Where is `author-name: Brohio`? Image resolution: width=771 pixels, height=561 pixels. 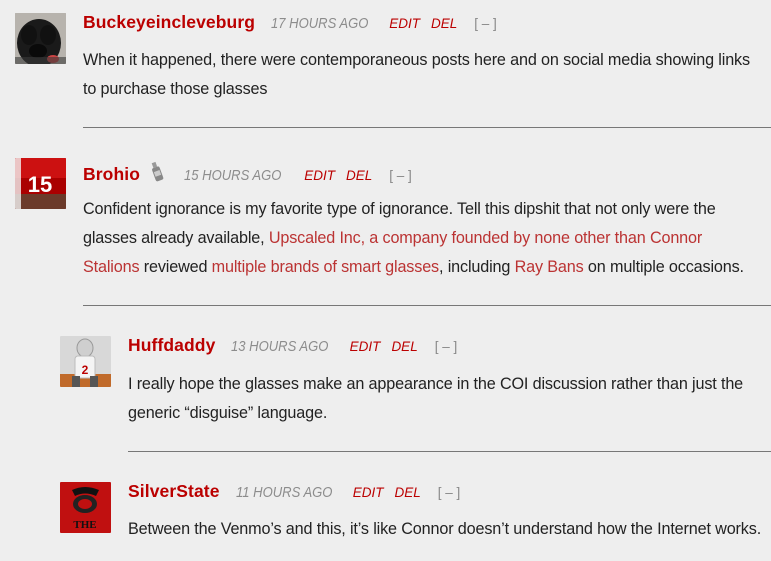 author-name: Brohio is located at coordinates (111, 174).